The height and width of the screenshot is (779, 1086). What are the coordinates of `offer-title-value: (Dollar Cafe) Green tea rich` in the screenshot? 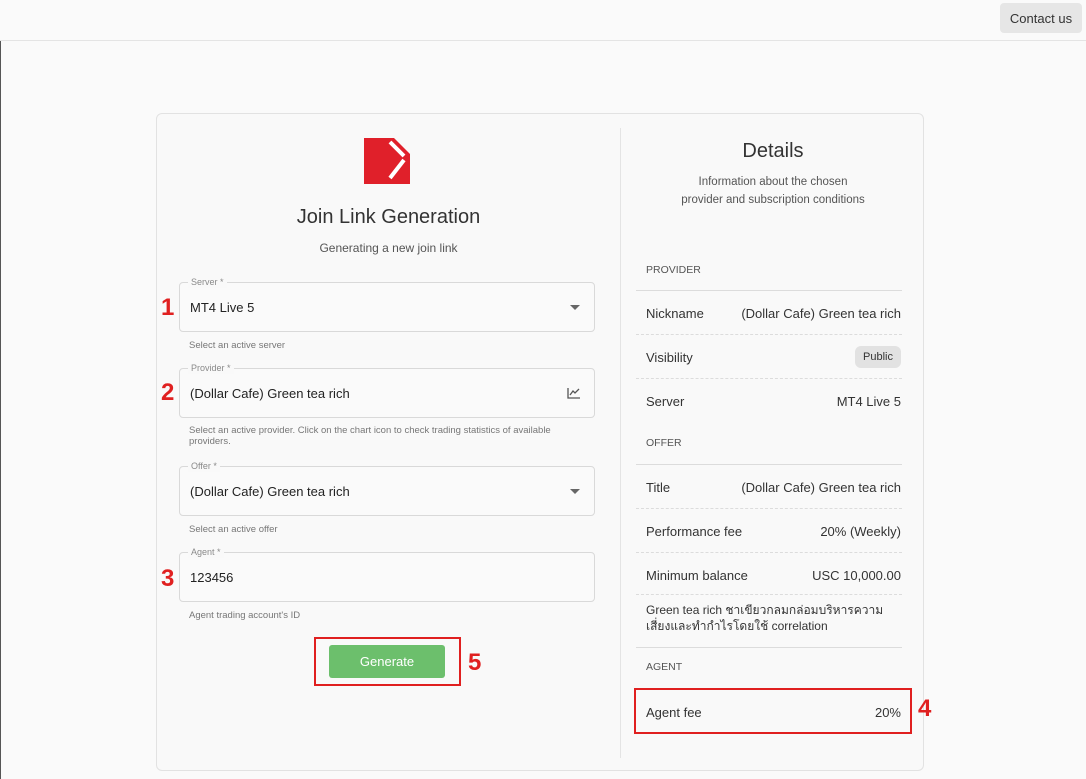 It's located at (821, 487).